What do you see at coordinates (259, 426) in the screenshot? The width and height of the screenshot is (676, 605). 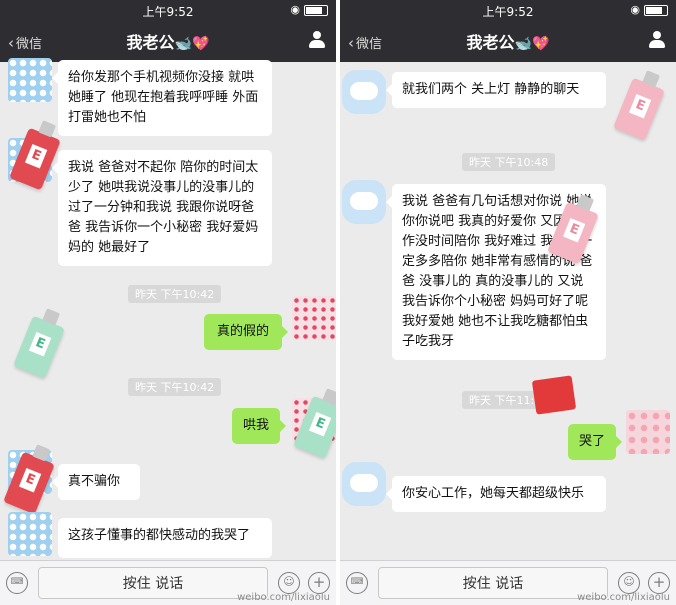 I see `message-bubble: 哄我` at bounding box center [259, 426].